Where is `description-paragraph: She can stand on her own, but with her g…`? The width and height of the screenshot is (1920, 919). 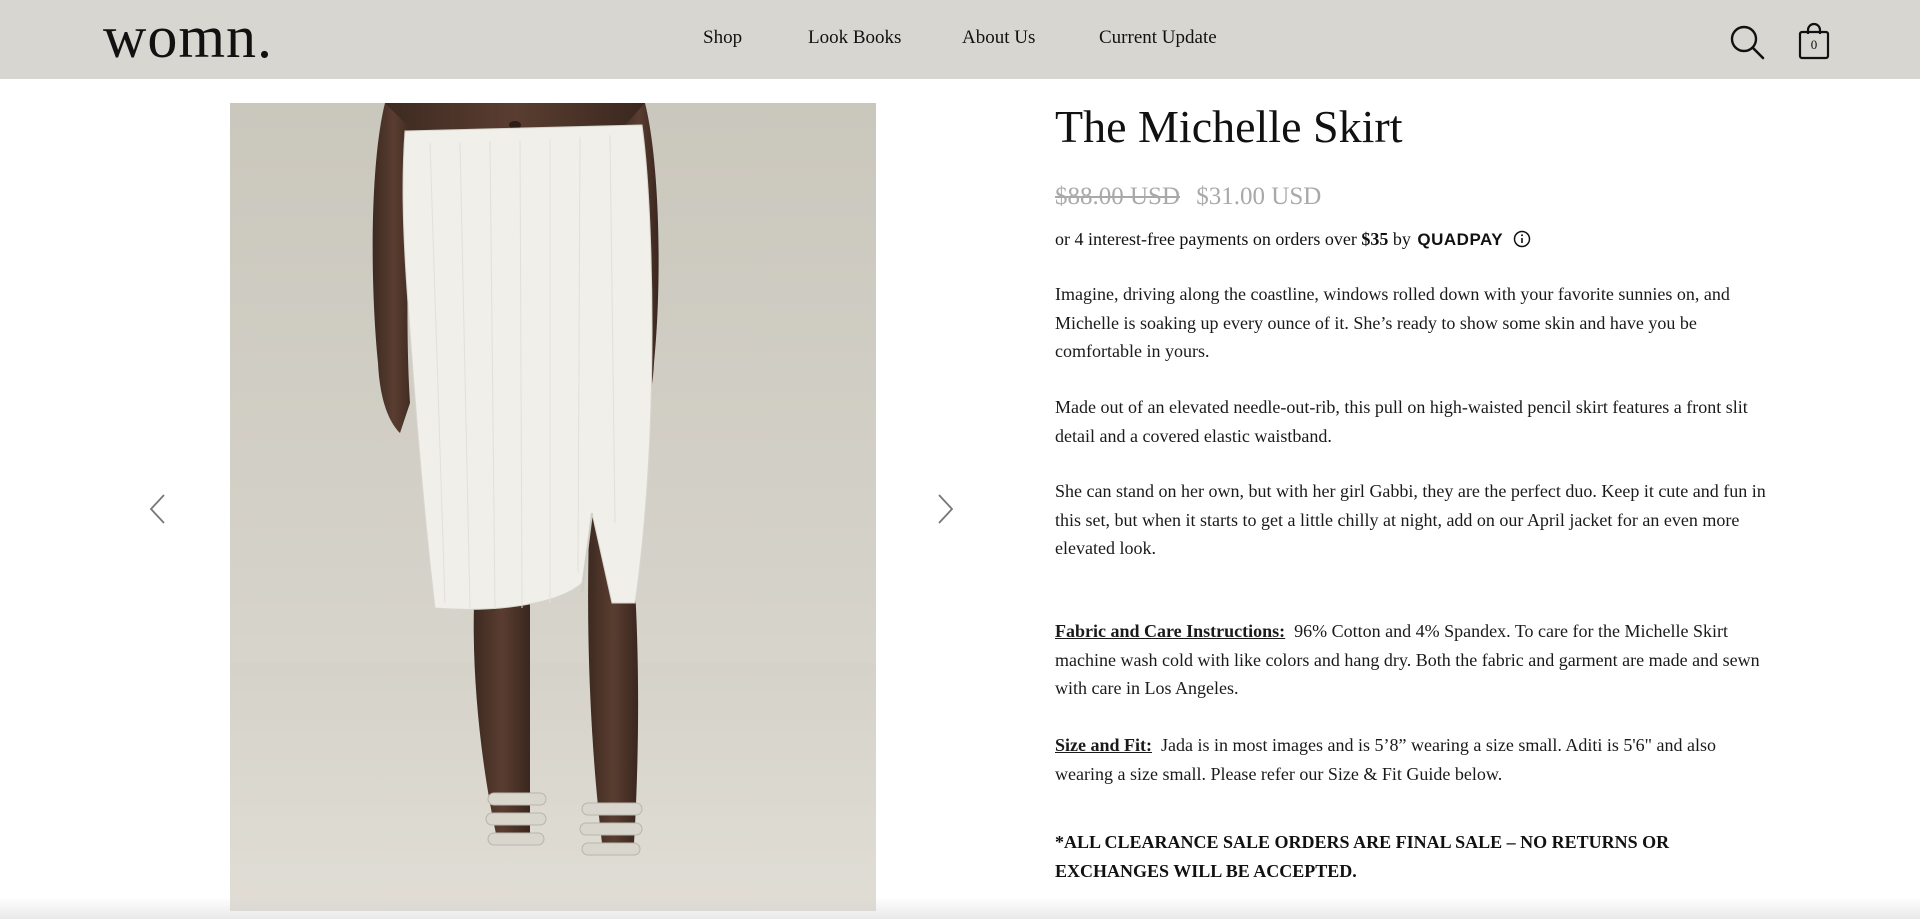
description-paragraph: She can stand on her own, but with her g… is located at coordinates (1410, 519).